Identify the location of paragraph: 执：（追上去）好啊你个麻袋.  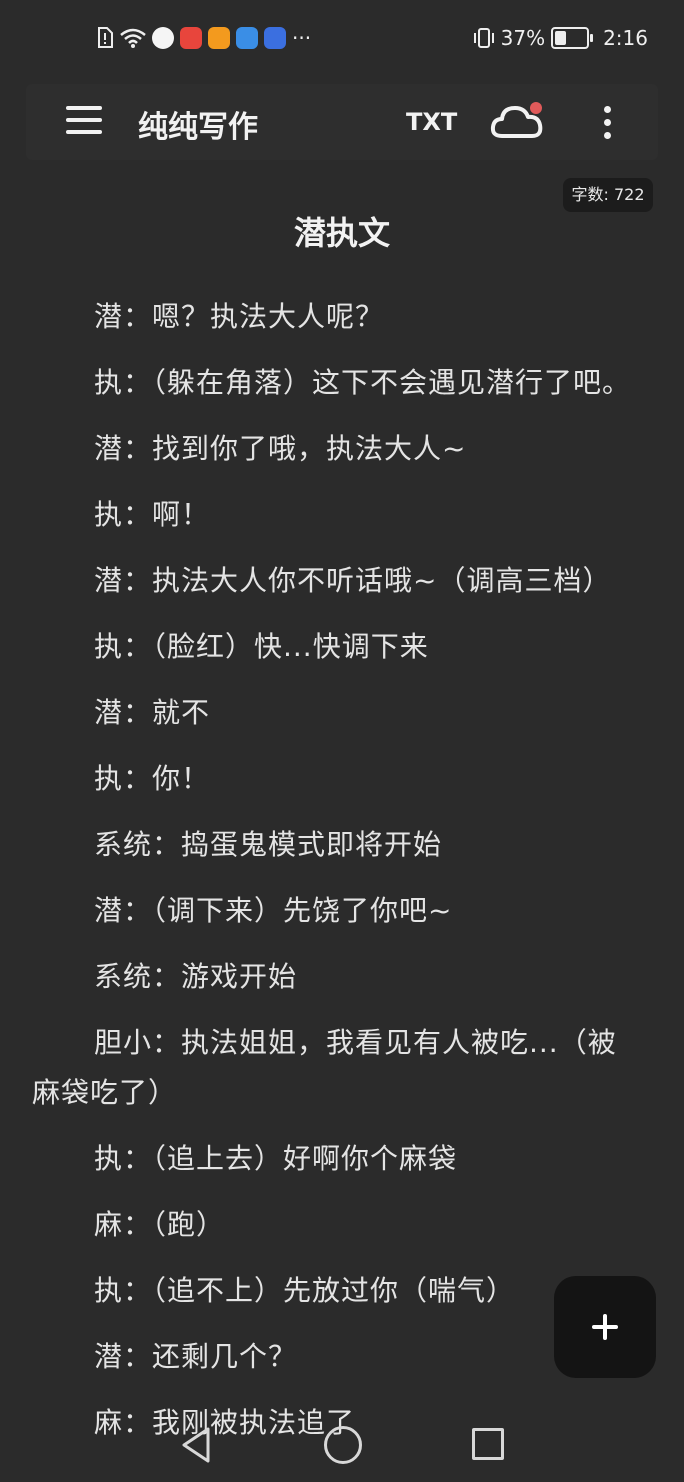
(336, 1159).